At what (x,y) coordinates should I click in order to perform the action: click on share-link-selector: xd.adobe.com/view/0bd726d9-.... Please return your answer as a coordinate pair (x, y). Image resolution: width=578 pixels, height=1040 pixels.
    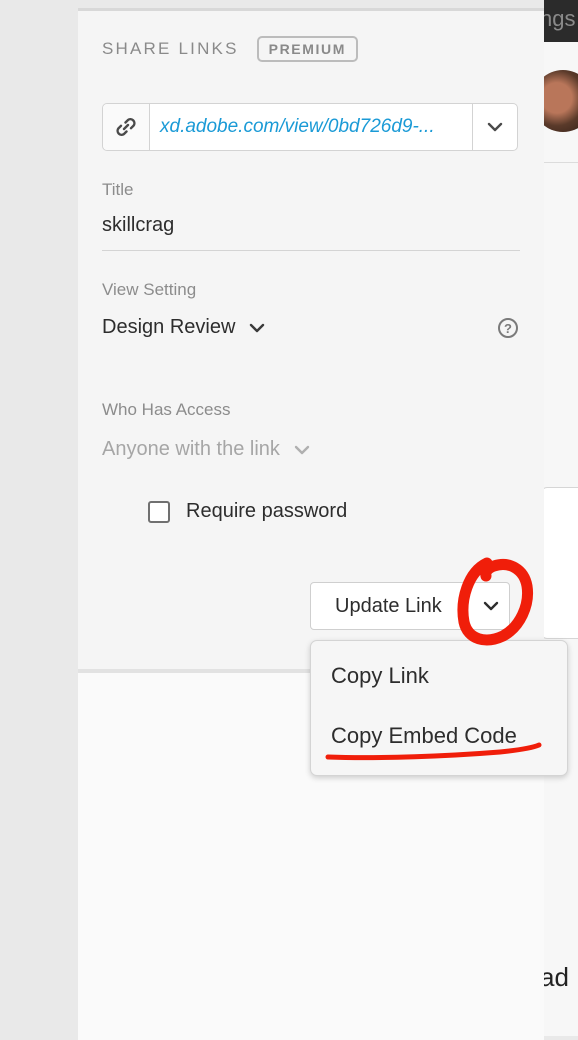
    Looking at the image, I should click on (310, 127).